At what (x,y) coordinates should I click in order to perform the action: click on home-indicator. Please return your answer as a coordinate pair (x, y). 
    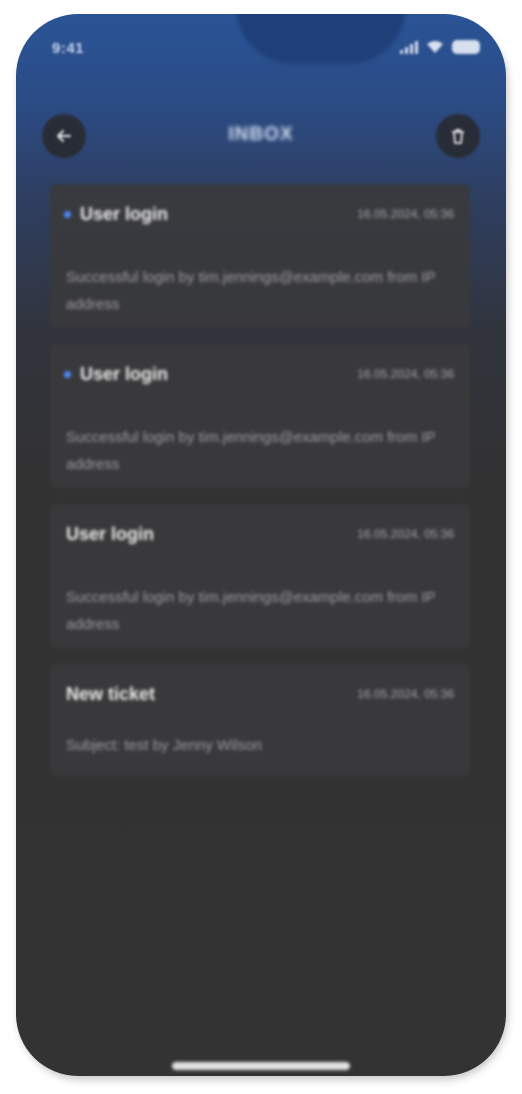
    Looking at the image, I should click on (261, 1066).